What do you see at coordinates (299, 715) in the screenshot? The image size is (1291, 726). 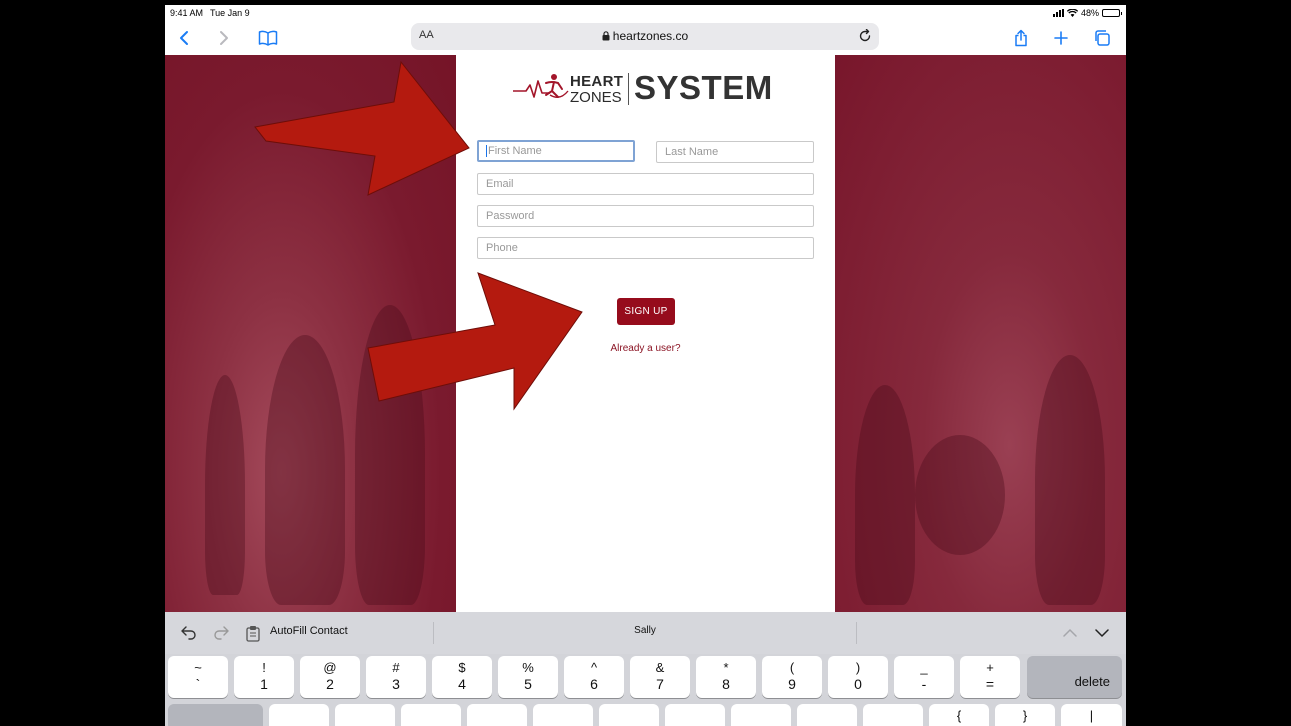 I see `key-q` at bounding box center [299, 715].